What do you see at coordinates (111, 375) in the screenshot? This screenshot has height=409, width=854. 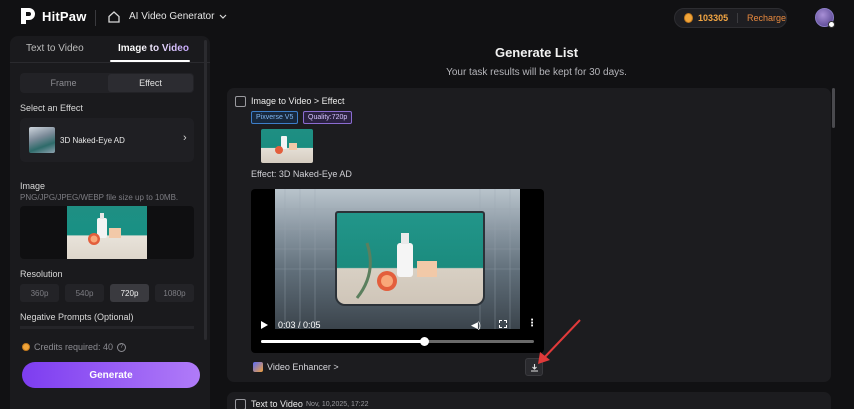 I see `generate-button: Generate` at bounding box center [111, 375].